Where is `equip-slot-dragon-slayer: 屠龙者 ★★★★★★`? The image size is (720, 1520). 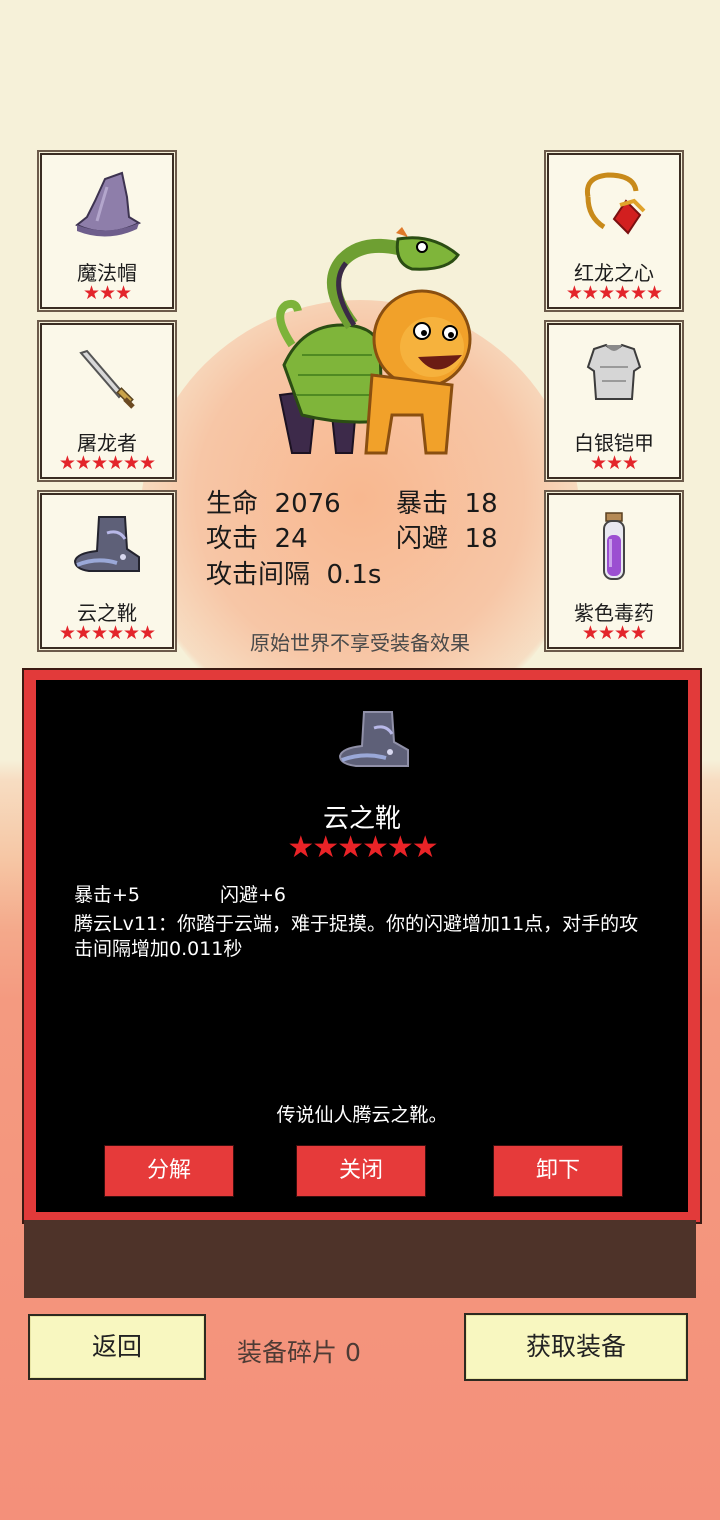 equip-slot-dragon-slayer: 屠龙者 ★★★★★★ is located at coordinates (107, 401).